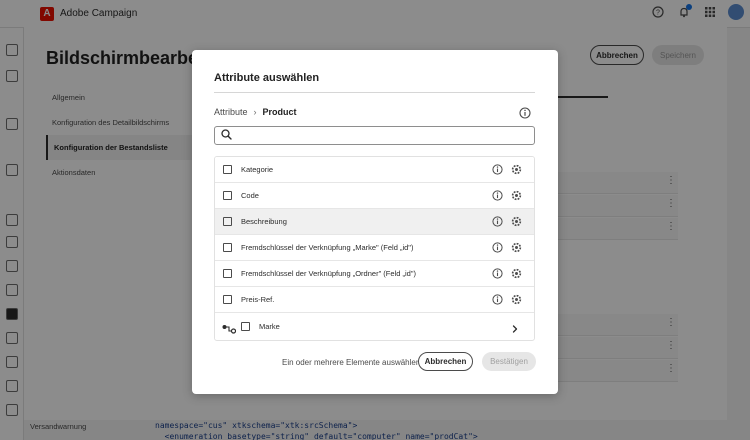 This screenshot has height=440, width=750. I want to click on breadcrumb: Attribute › Product, so click(255, 112).